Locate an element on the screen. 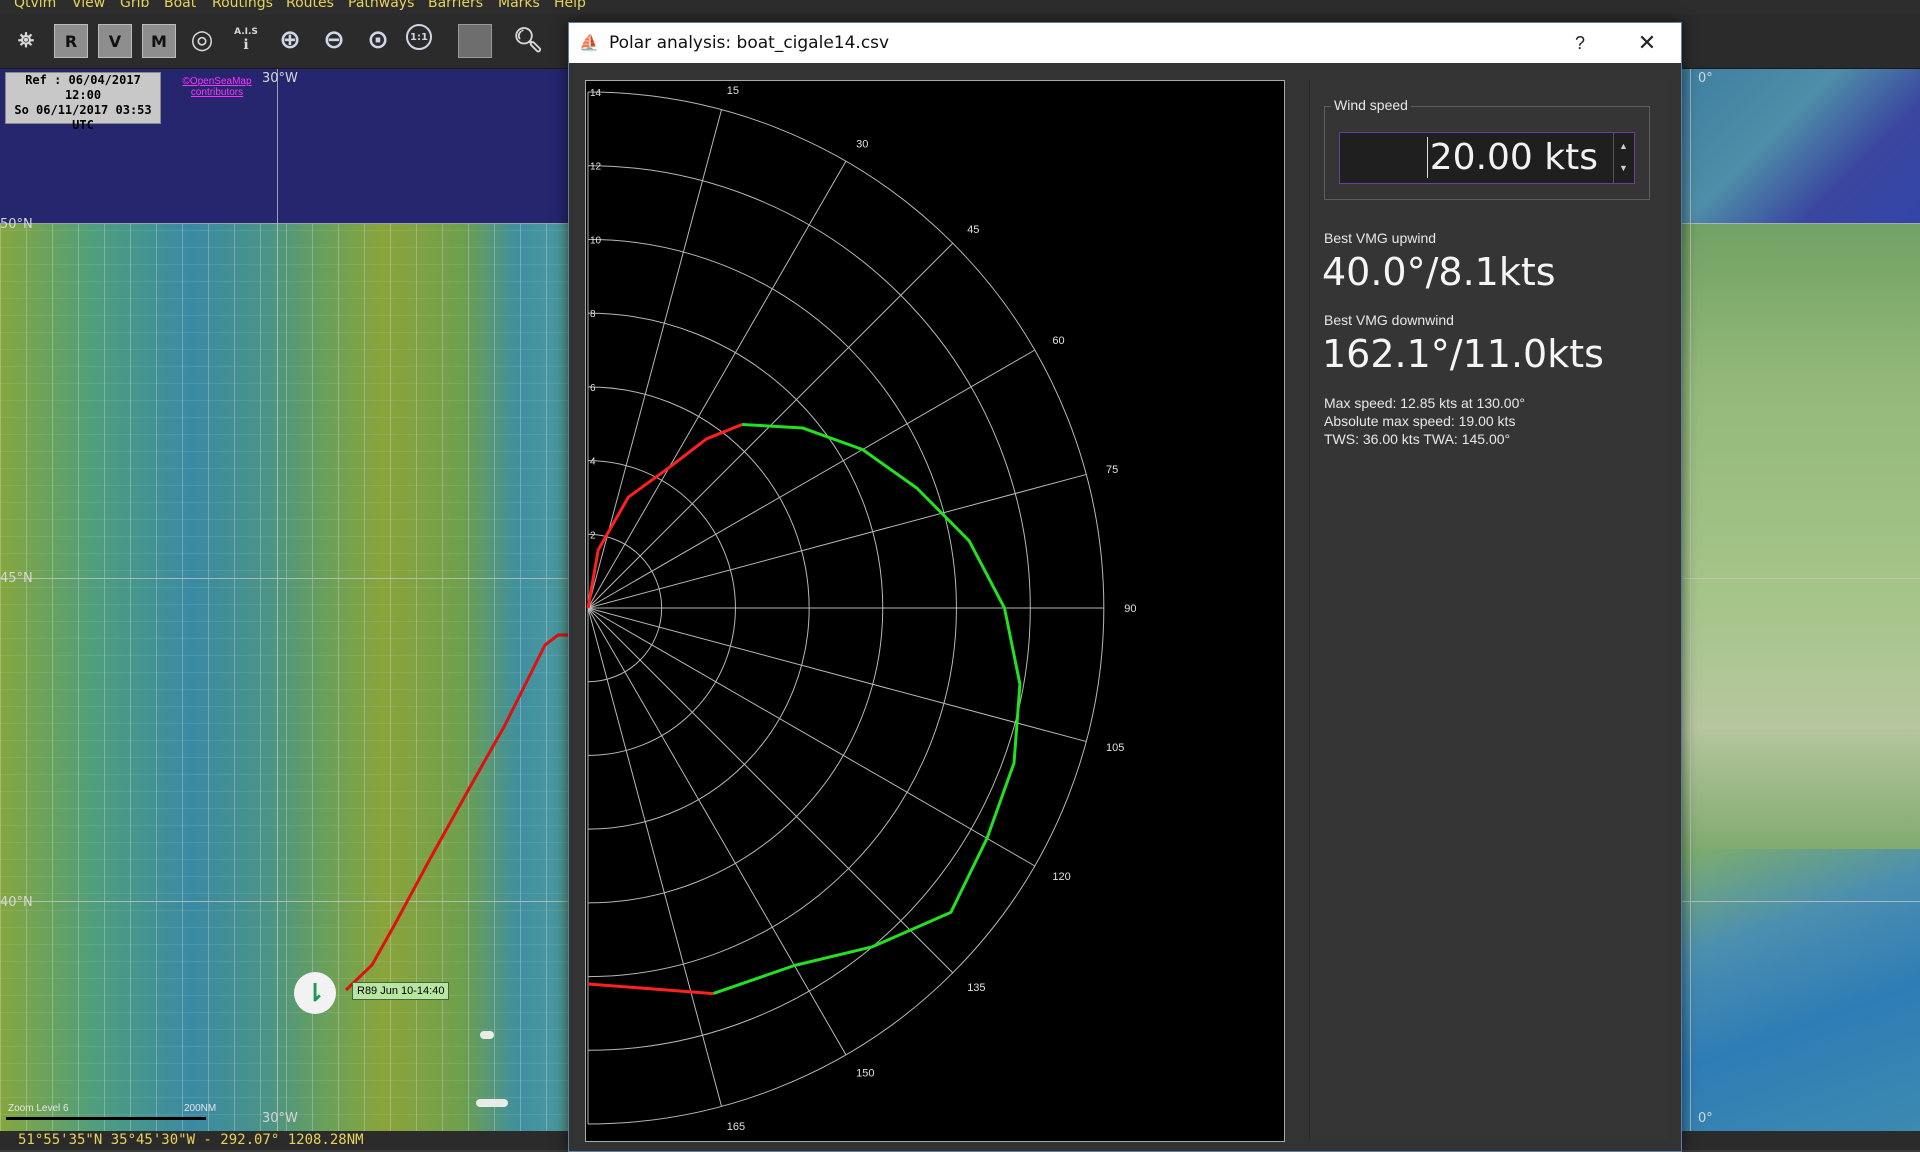 This screenshot has width=1920, height=1152. help-button: ? is located at coordinates (1580, 43).